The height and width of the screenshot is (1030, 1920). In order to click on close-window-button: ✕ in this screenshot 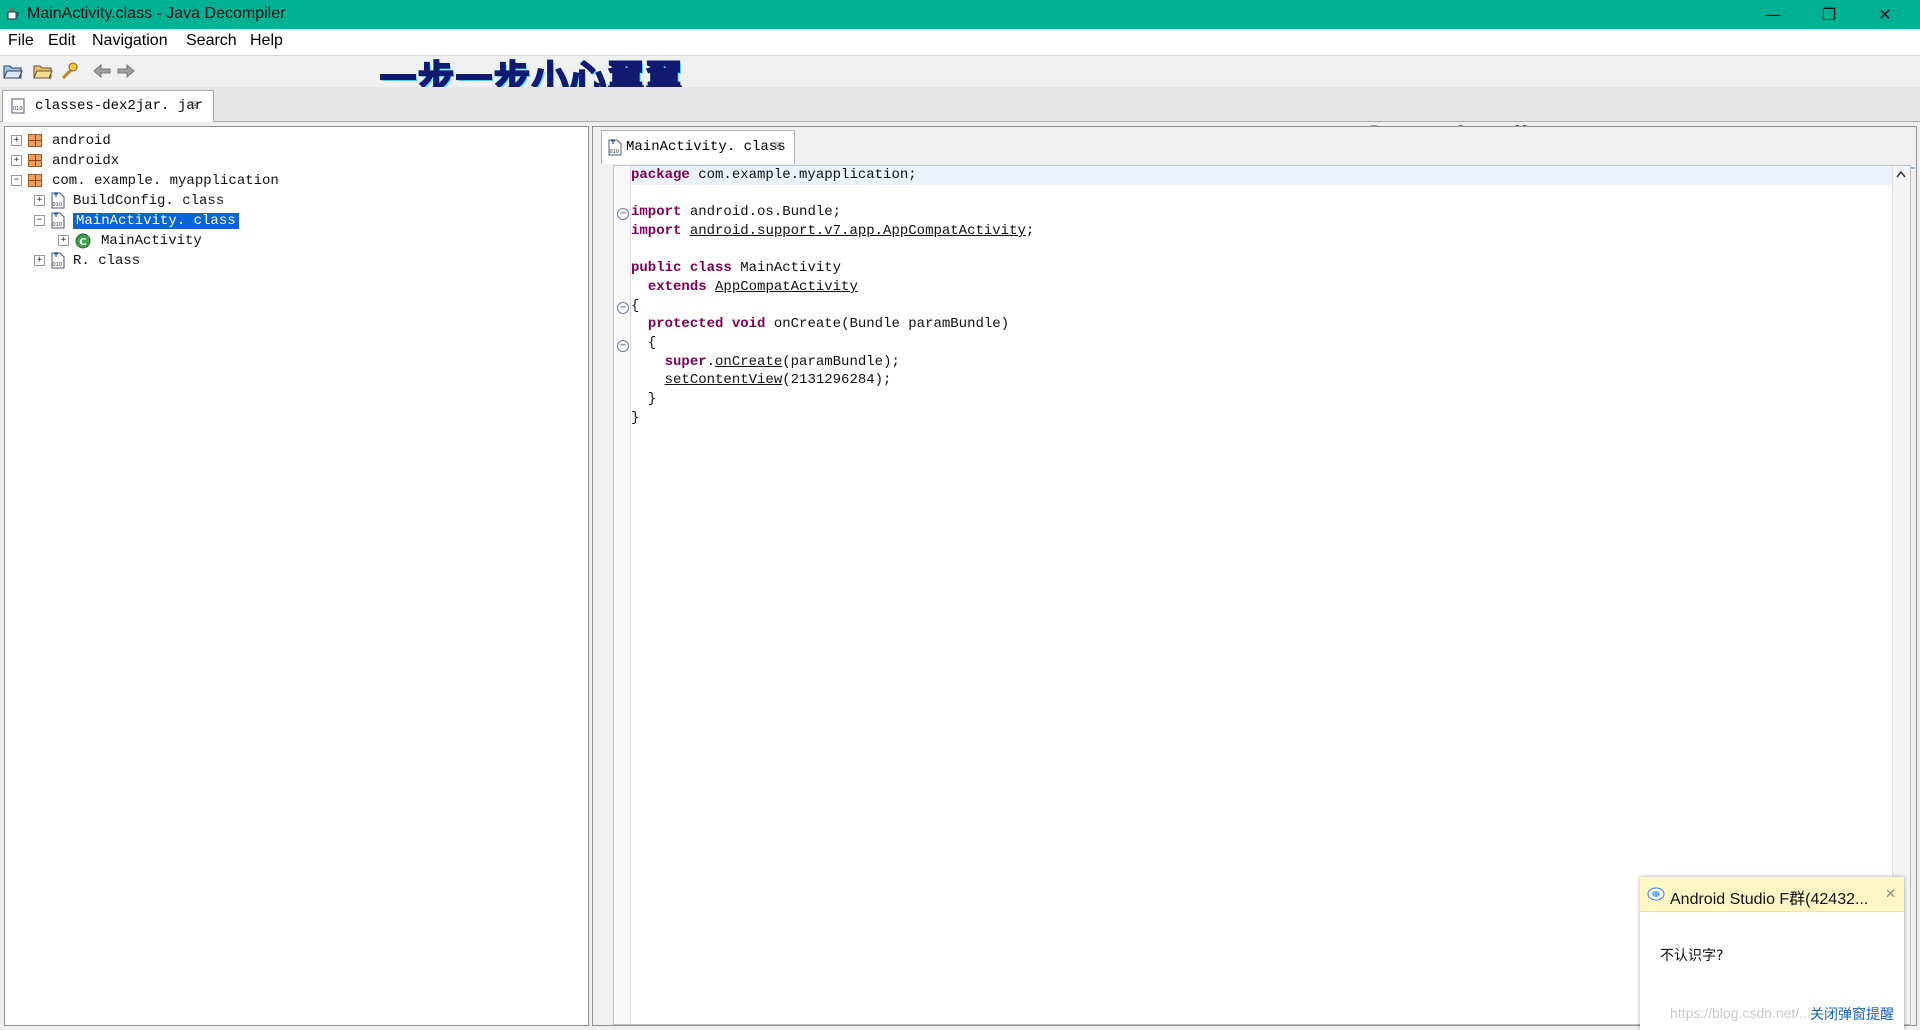, I will do `click(1885, 14)`.